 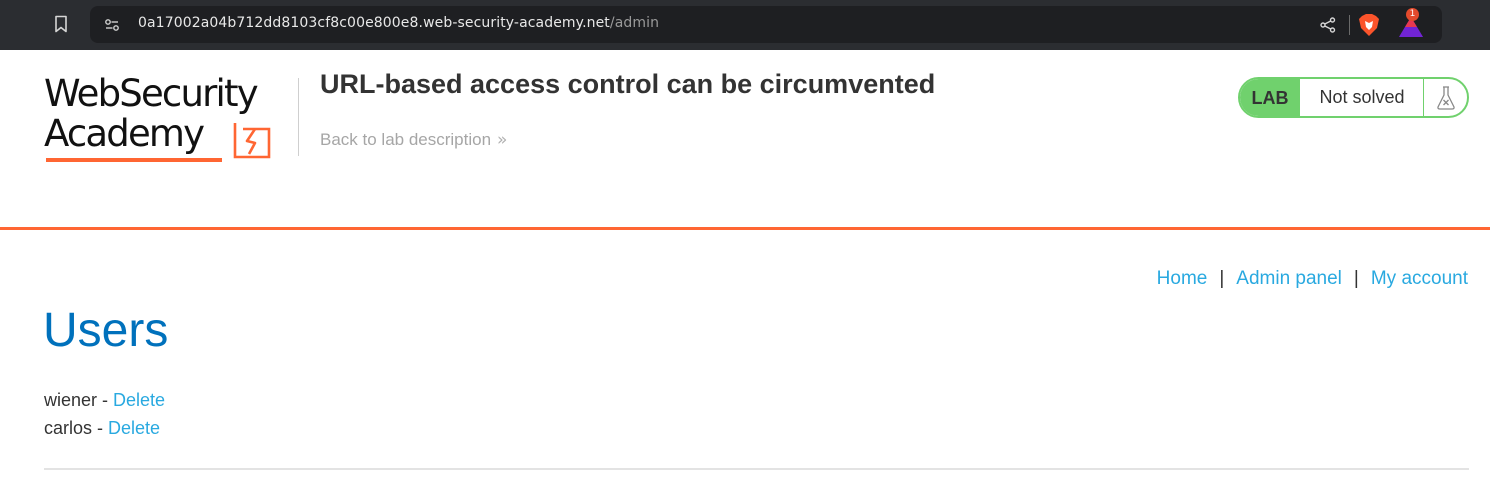 What do you see at coordinates (151, 93) in the screenshot?
I see `logo-line1: WebSecurity` at bounding box center [151, 93].